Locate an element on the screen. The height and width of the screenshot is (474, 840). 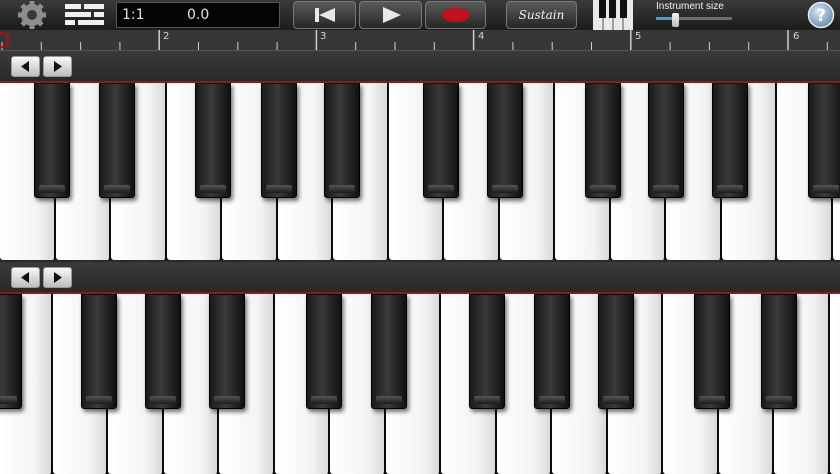
timeline-ruler: 2 3 4 5 6 is located at coordinates (420, 40).